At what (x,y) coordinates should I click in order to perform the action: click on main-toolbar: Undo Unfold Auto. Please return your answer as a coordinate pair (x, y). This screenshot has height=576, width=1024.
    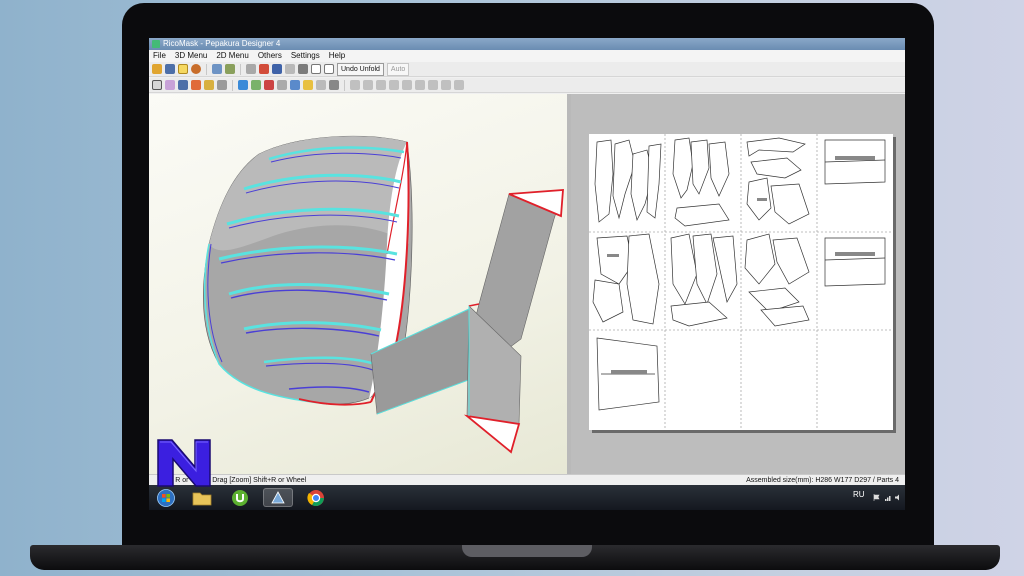
    Looking at the image, I should click on (527, 69).